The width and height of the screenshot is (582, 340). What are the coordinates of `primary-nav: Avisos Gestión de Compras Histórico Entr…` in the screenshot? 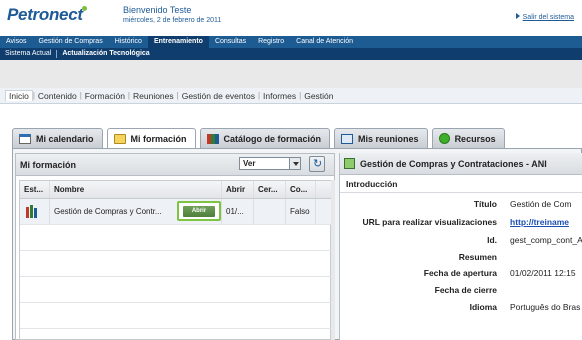 It's located at (291, 42).